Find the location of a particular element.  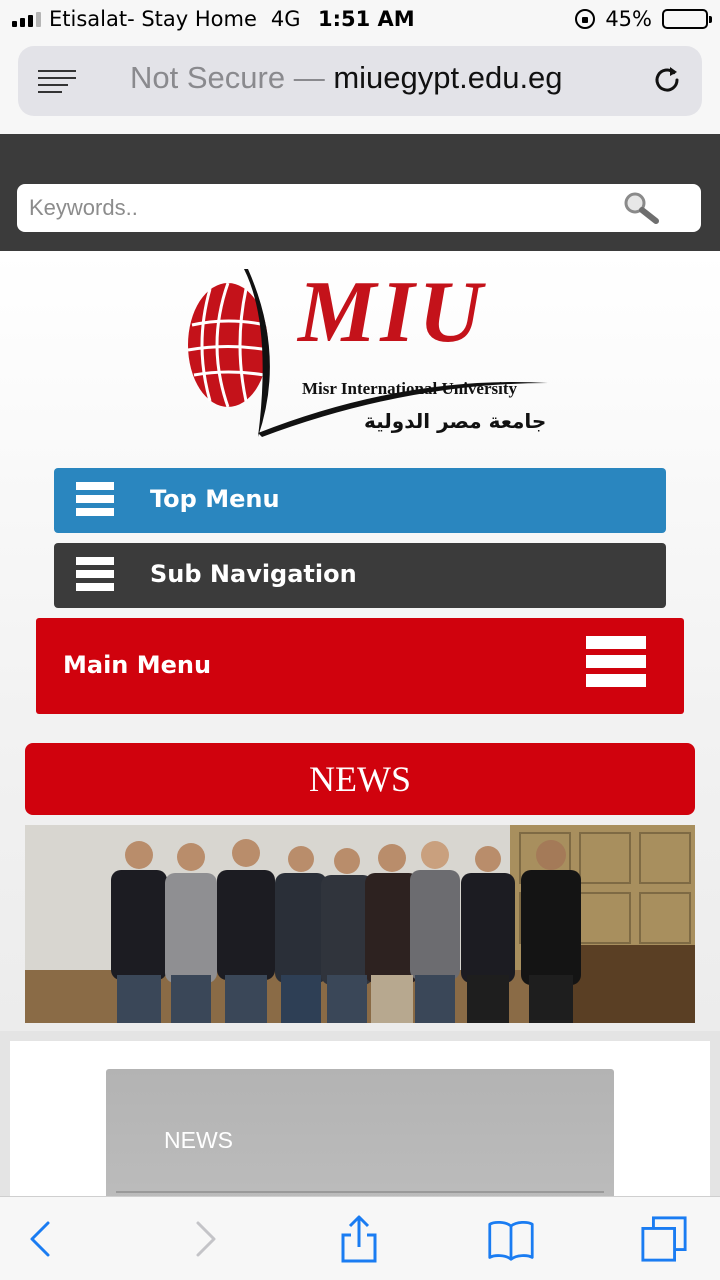

network-type: 4G is located at coordinates (285, 19).